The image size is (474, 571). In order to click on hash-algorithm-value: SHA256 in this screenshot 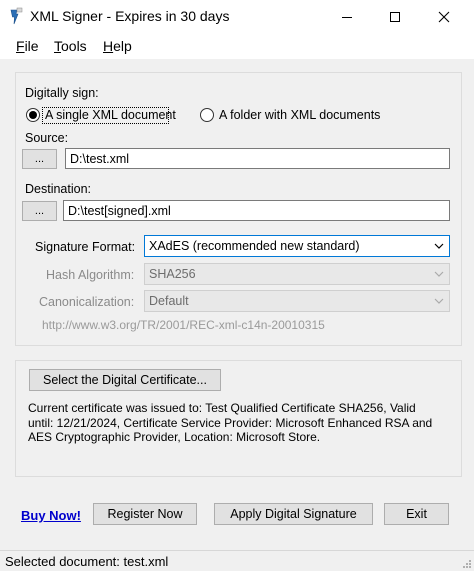, I will do `click(172, 274)`.